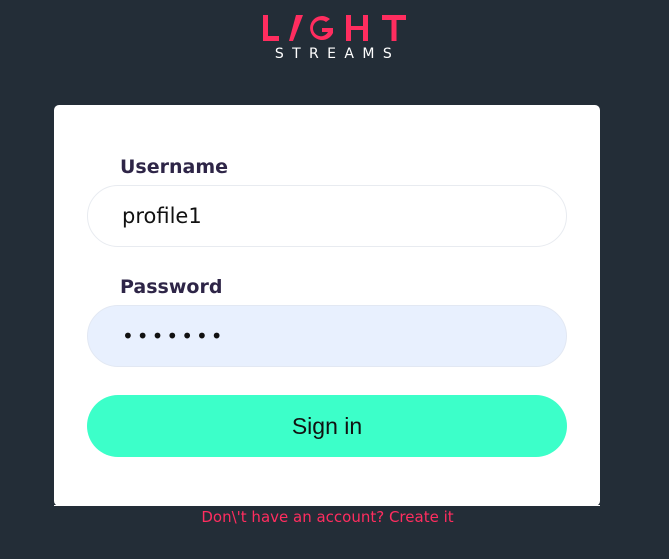 Image resolution: width=669 pixels, height=559 pixels. I want to click on brand-logo: STREAMS, so click(334, 36).